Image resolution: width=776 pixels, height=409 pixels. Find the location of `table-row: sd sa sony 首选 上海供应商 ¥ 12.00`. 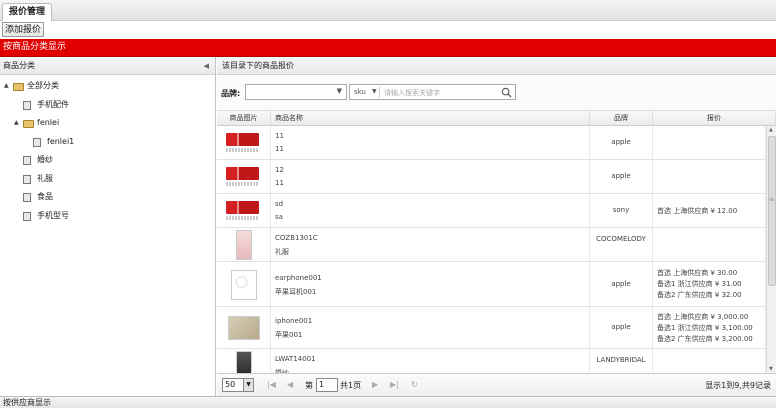

table-row: sd sa sony 首选 上海供应商 ¥ 12.00 is located at coordinates (491, 211).